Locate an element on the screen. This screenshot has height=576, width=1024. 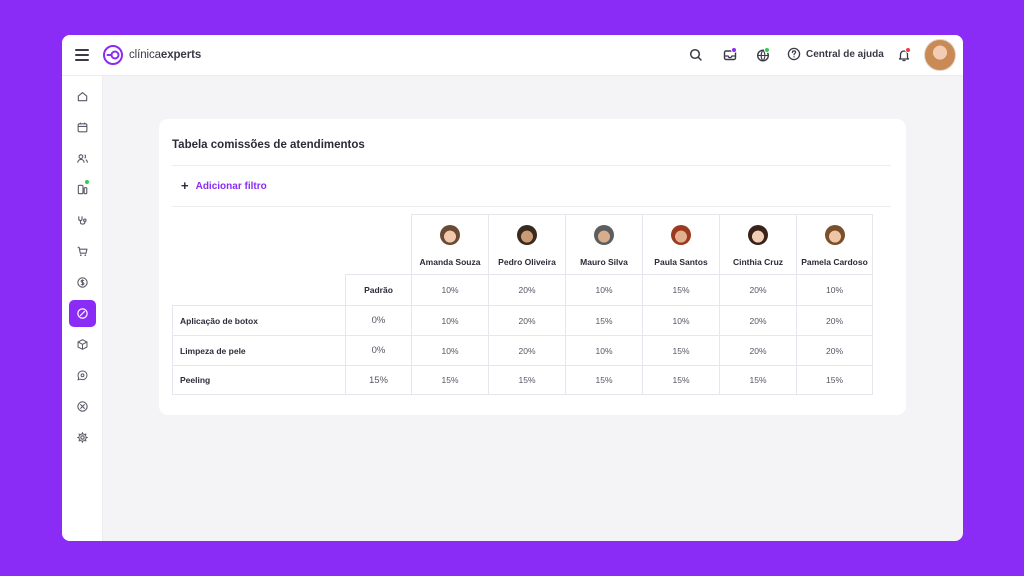
sidebar-item-chat is located at coordinates (82, 375).